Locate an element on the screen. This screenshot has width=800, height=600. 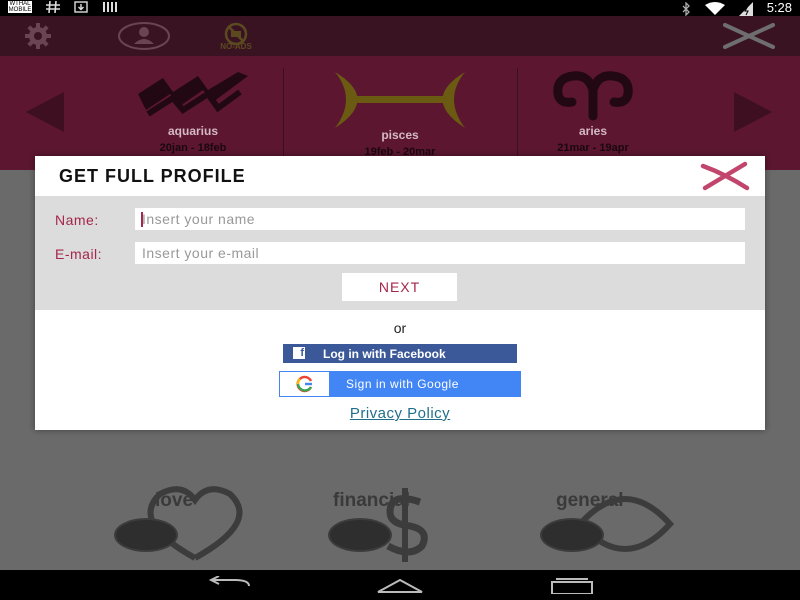
facebook-icon: f is located at coordinates (299, 353).